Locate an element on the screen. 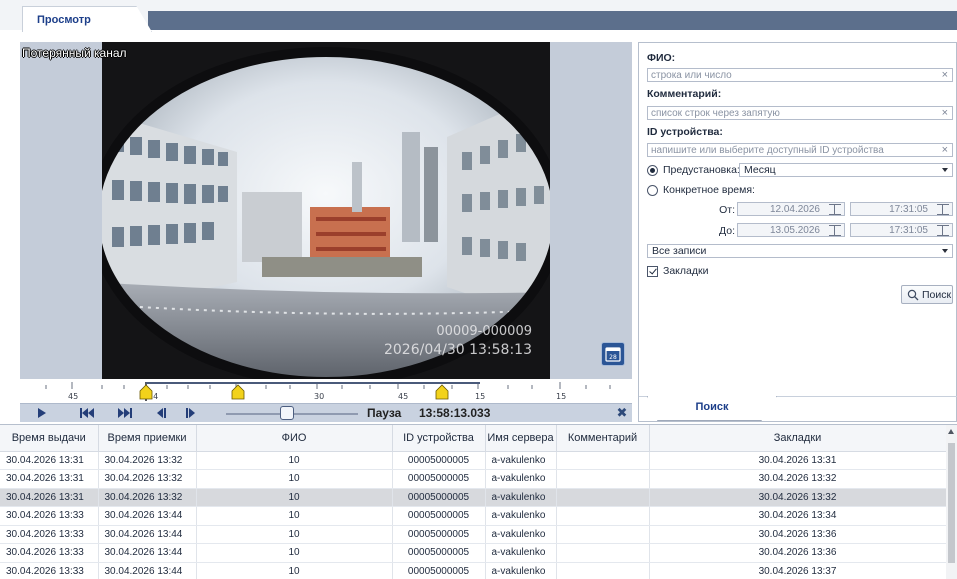 This screenshot has height=579, width=957. close-playback-button: ✖ is located at coordinates (622, 413).